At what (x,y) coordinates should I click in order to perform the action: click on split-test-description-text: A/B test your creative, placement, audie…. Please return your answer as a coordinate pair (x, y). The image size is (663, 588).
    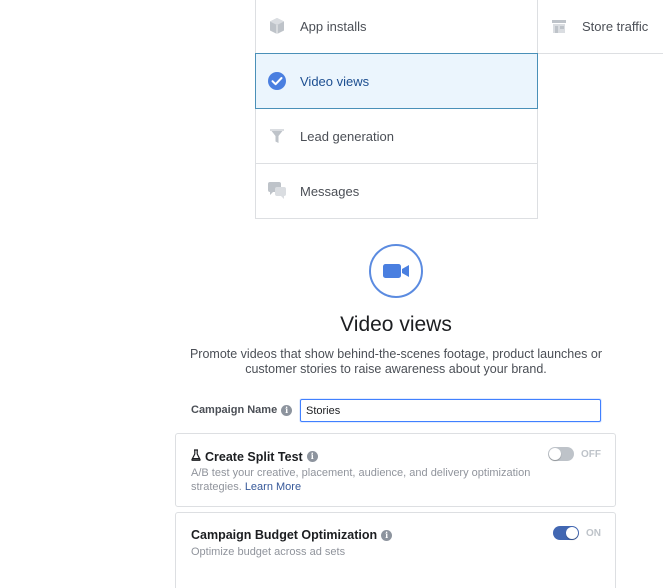
    Looking at the image, I should click on (361, 480).